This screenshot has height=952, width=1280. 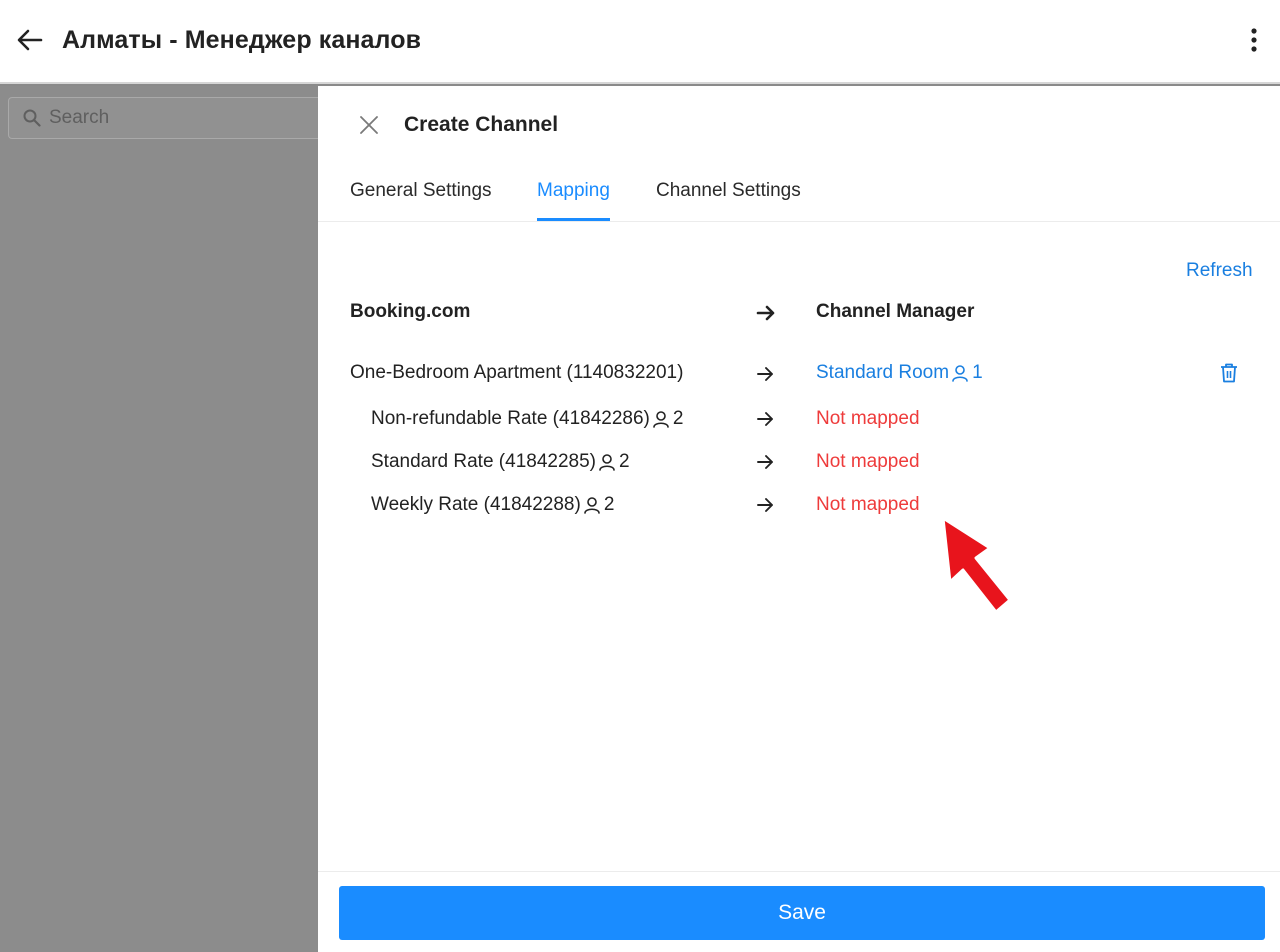 I want to click on rate-name: Weekly Rate (41842288), so click(x=476, y=504).